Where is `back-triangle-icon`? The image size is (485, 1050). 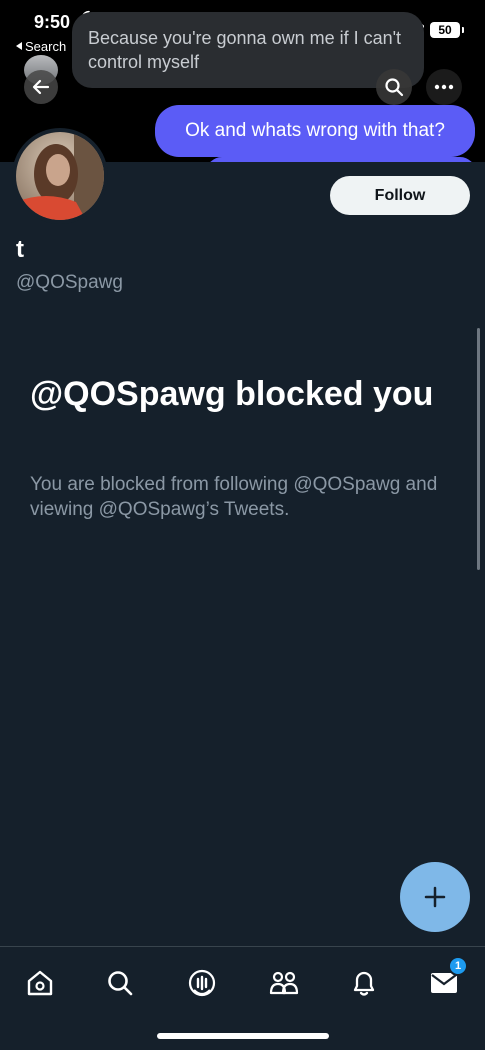
back-triangle-icon is located at coordinates (19, 46).